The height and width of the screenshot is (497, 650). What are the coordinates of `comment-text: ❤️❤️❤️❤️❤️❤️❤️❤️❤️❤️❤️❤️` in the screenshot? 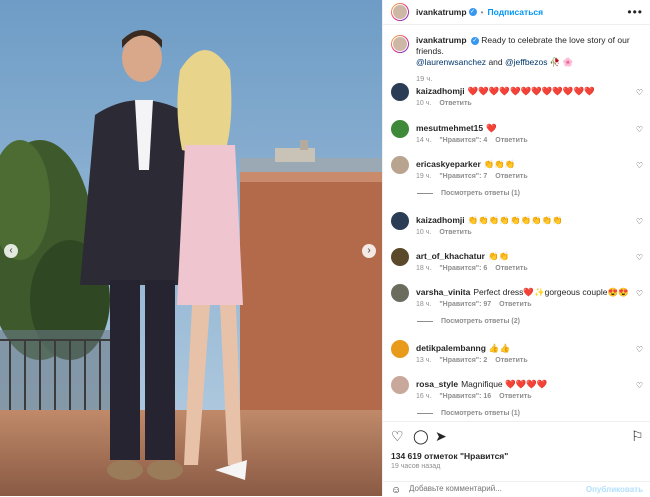 It's located at (531, 91).